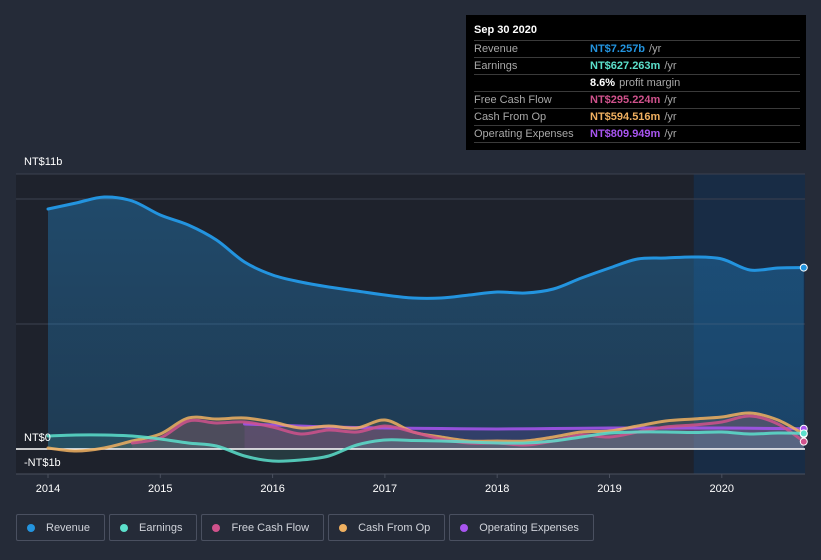 Image resolution: width=821 pixels, height=560 pixels. I want to click on tooltip-label: Earnings, so click(496, 66).